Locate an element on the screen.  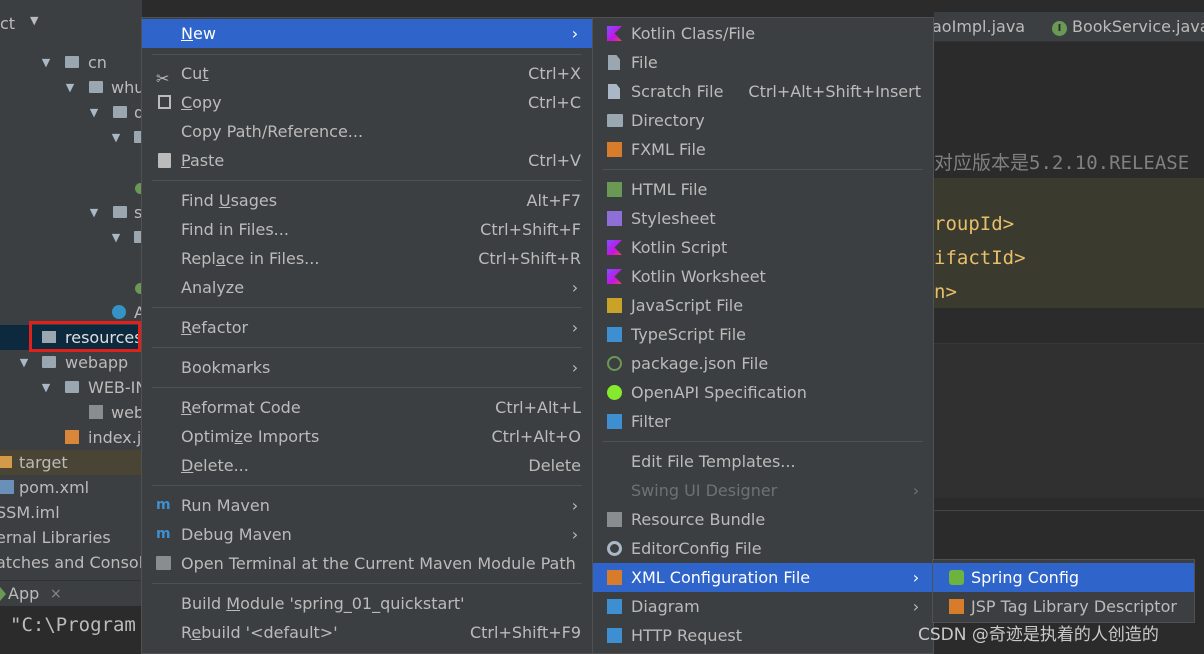
menu-item-find-usages: Find Usages Alt+F7 is located at coordinates (367, 200).